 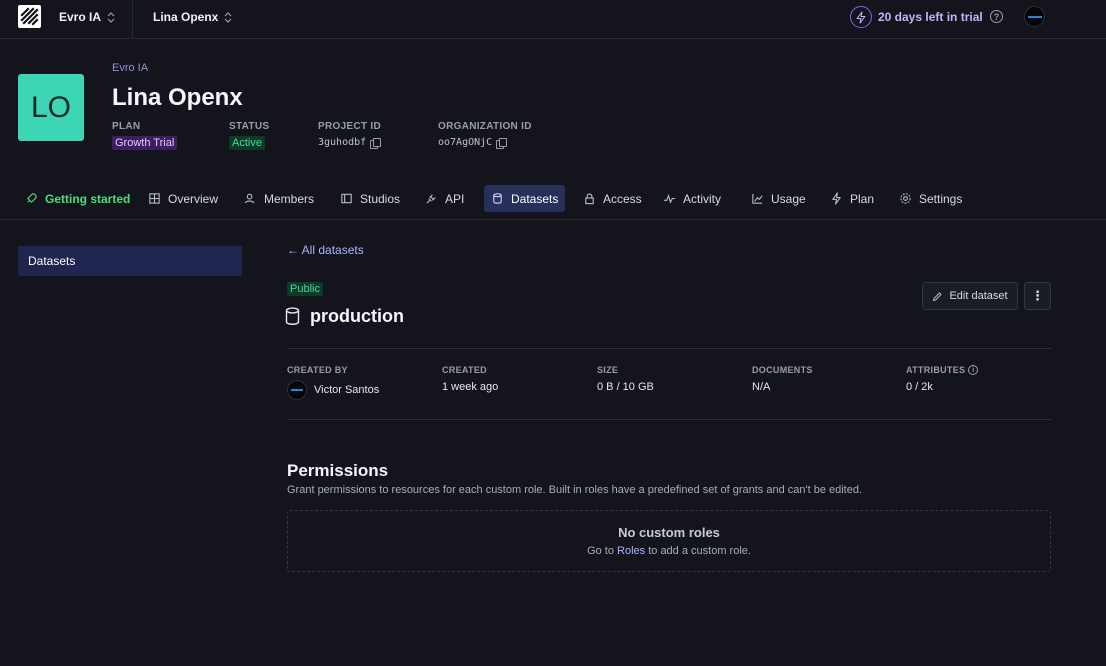 I want to click on empty-state-title: No custom roles, so click(x=669, y=532).